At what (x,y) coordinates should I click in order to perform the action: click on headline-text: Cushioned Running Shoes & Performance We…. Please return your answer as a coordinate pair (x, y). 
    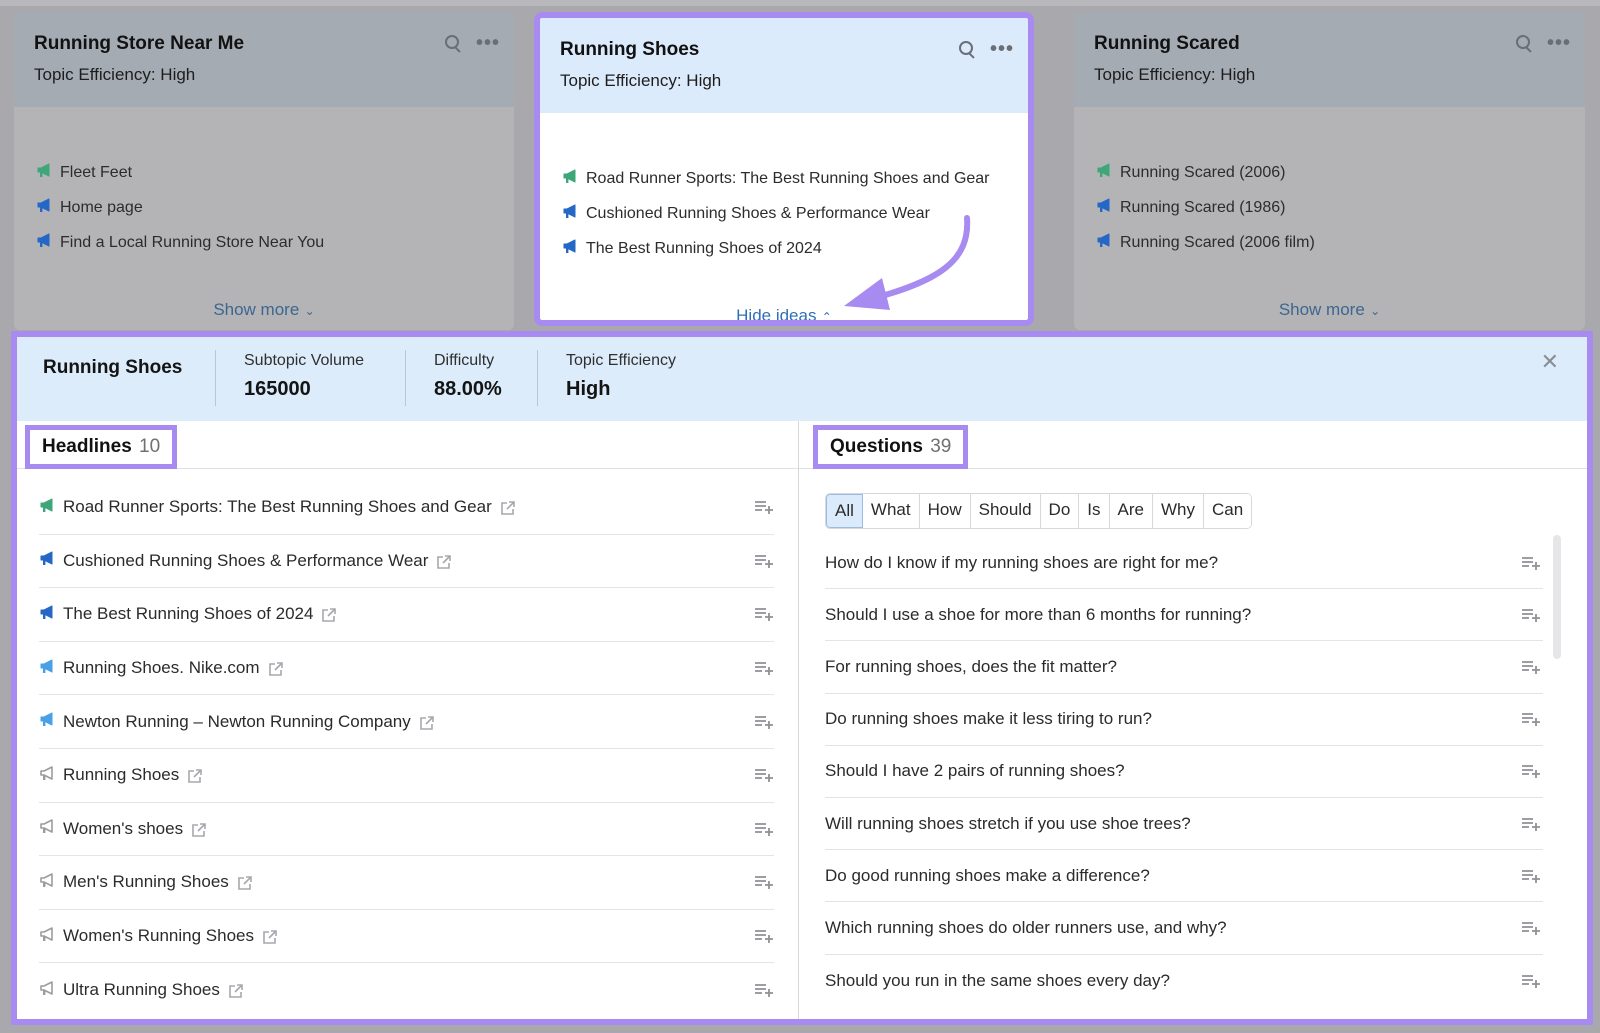
    Looking at the image, I should click on (246, 560).